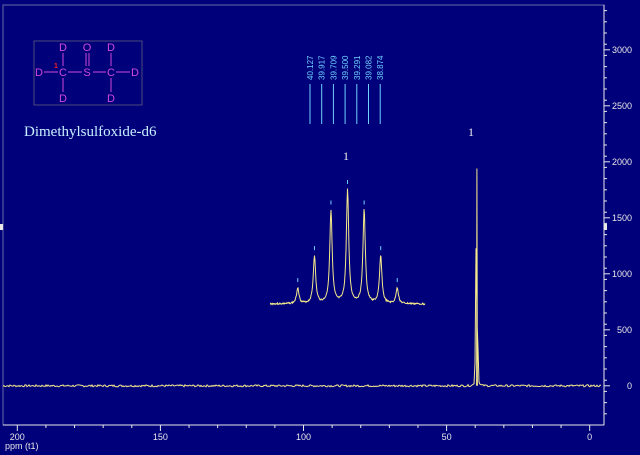 This screenshot has height=455, width=640. I want to click on x-tick-label: 150, so click(160, 437).